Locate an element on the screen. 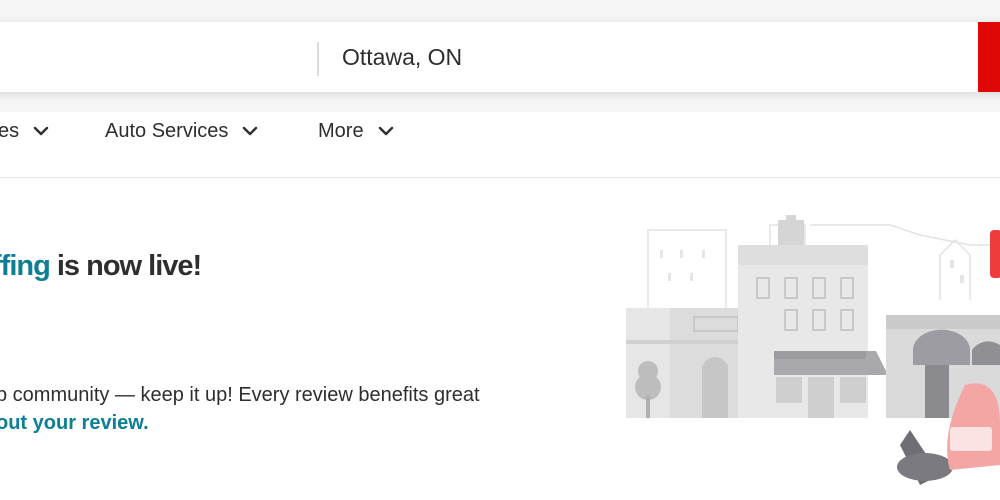  banner-review-link: out your review. is located at coordinates (74, 423).